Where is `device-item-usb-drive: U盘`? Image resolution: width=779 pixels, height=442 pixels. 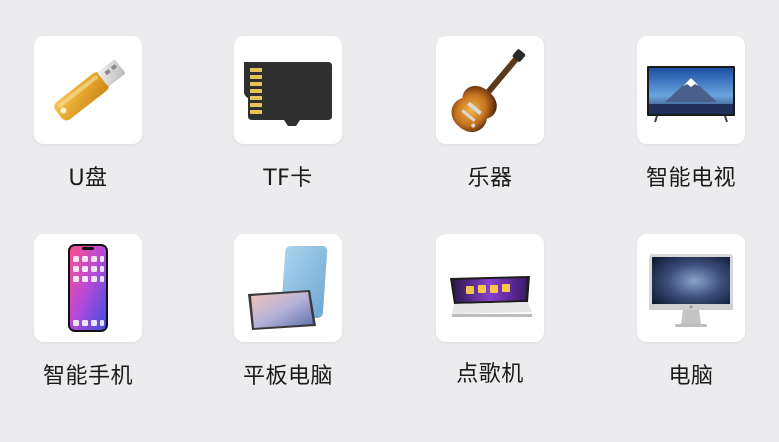
device-item-usb-drive: U盘 is located at coordinates (88, 121).